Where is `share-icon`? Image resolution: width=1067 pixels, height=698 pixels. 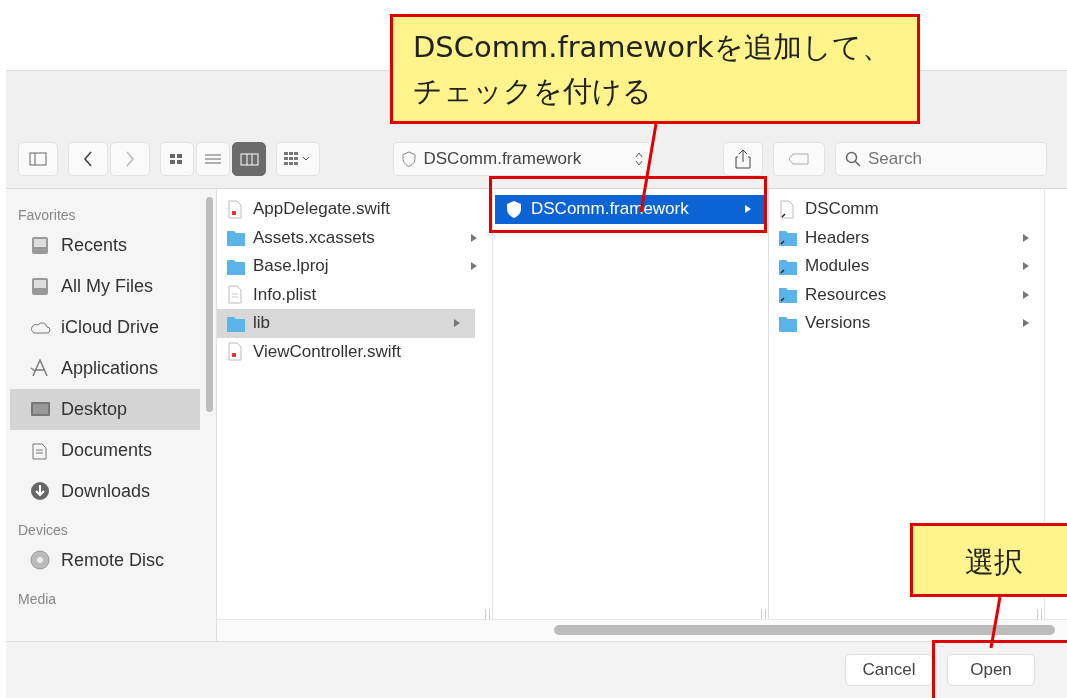
share-icon is located at coordinates (743, 159).